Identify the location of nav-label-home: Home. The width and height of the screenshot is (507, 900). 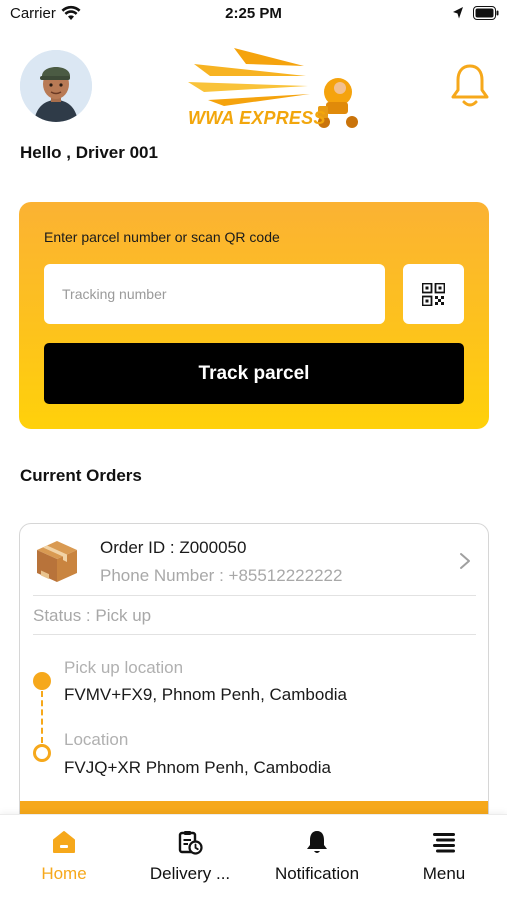
(64, 873).